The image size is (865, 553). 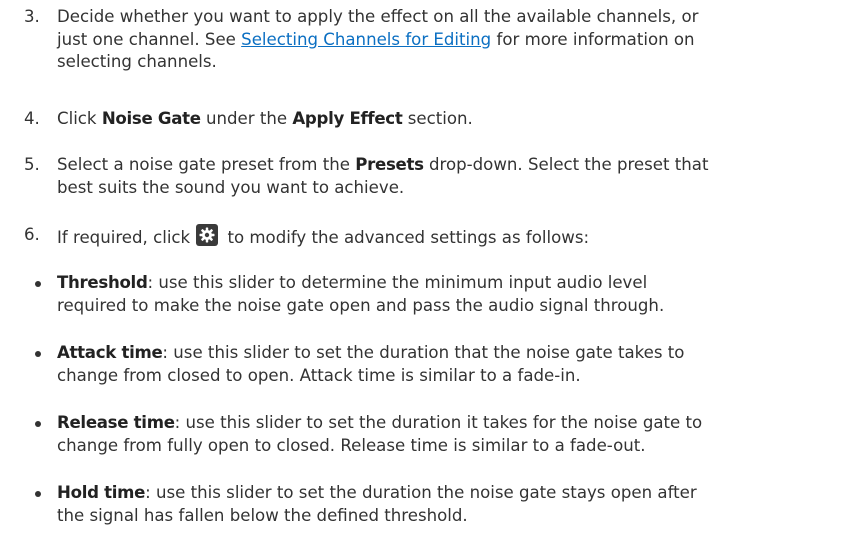 I want to click on attack-time-term: Attack time, so click(x=110, y=352).